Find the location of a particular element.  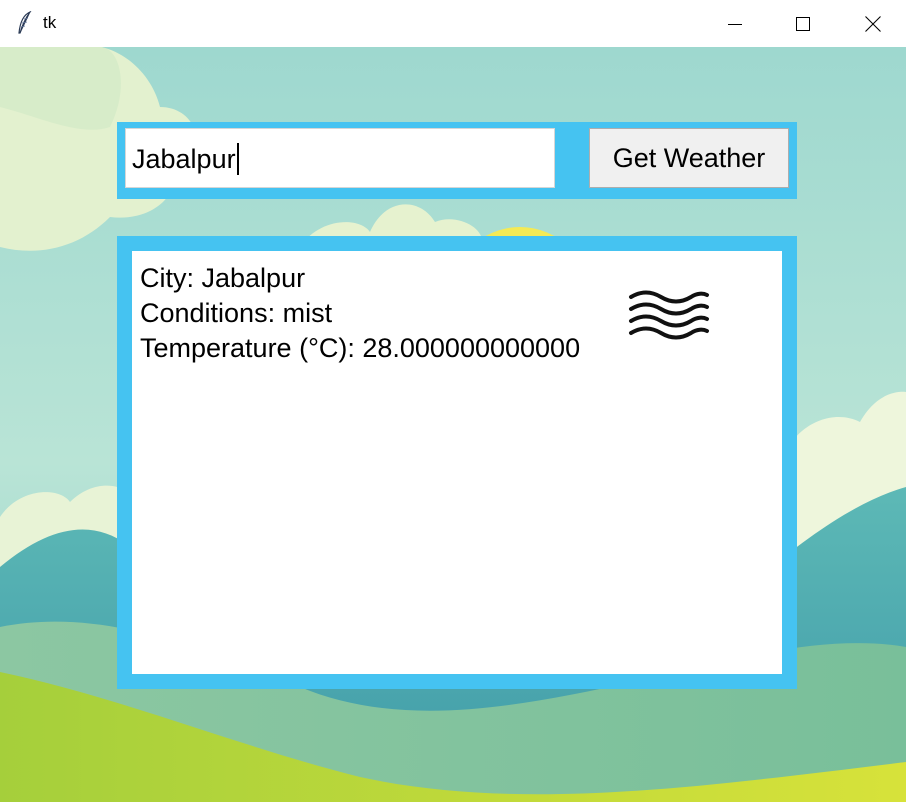

window-title: tk is located at coordinates (50, 22).